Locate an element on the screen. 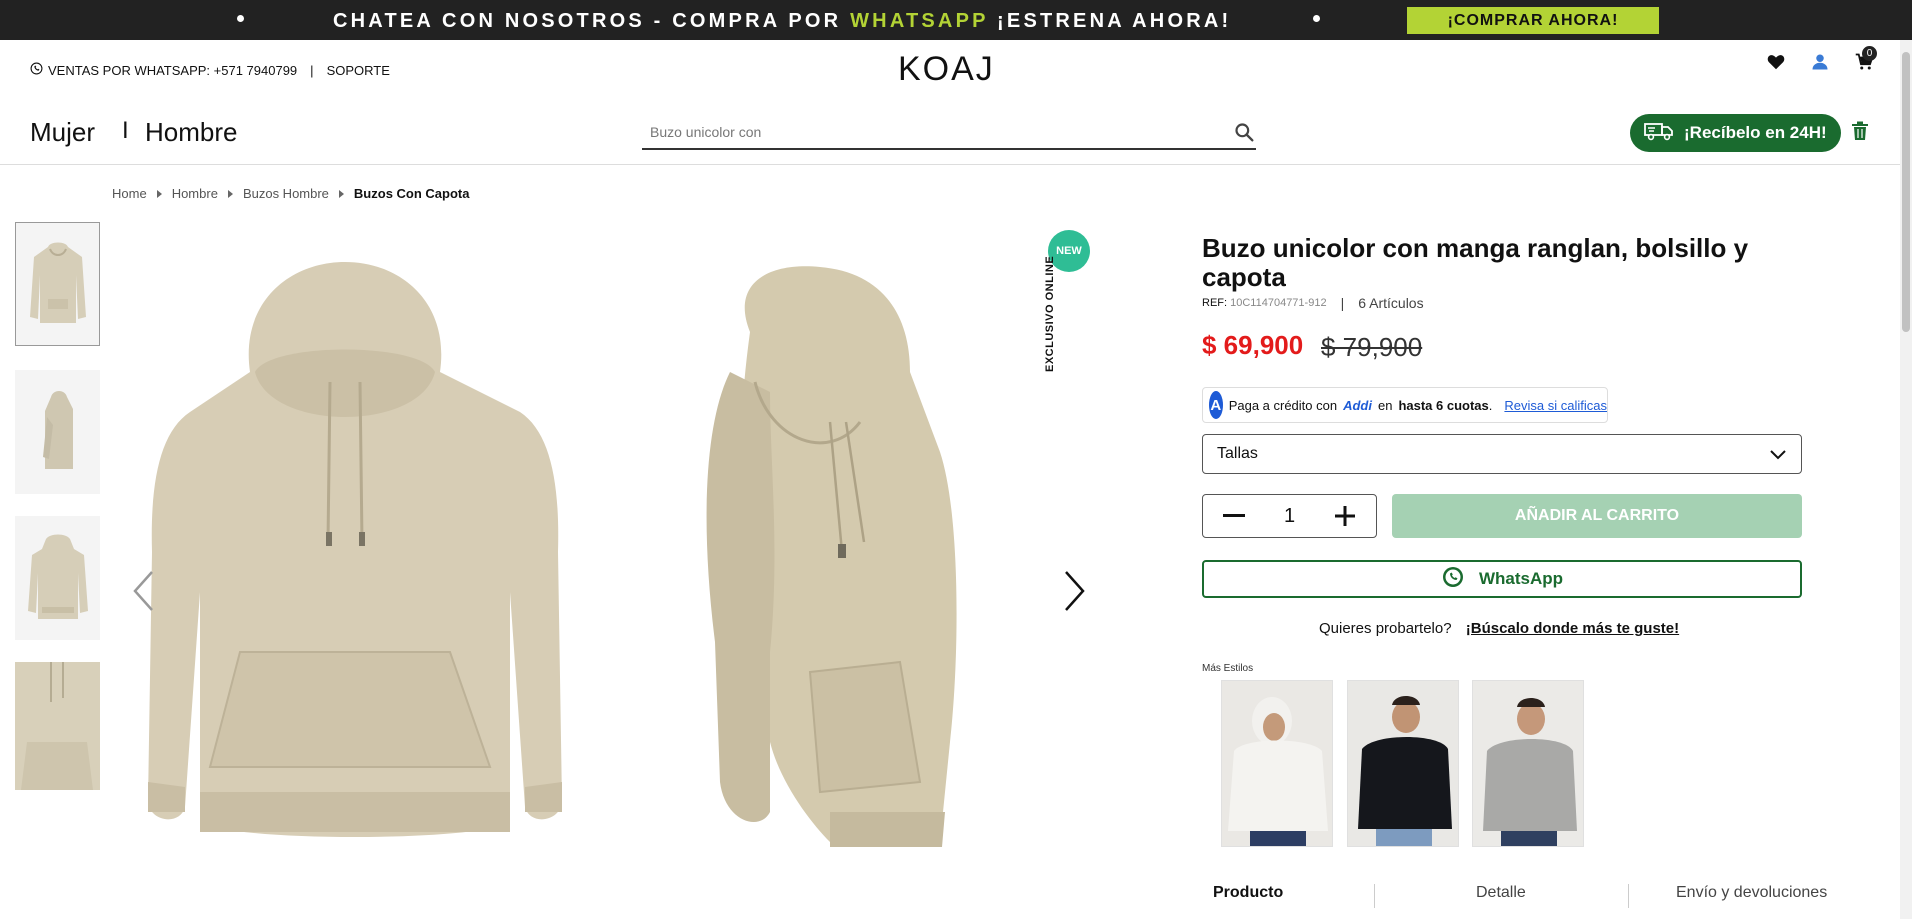 The image size is (1912, 919). promo-message-start: CHATEA CON NOSOTROS - COMPRA POR is located at coordinates (592, 21).